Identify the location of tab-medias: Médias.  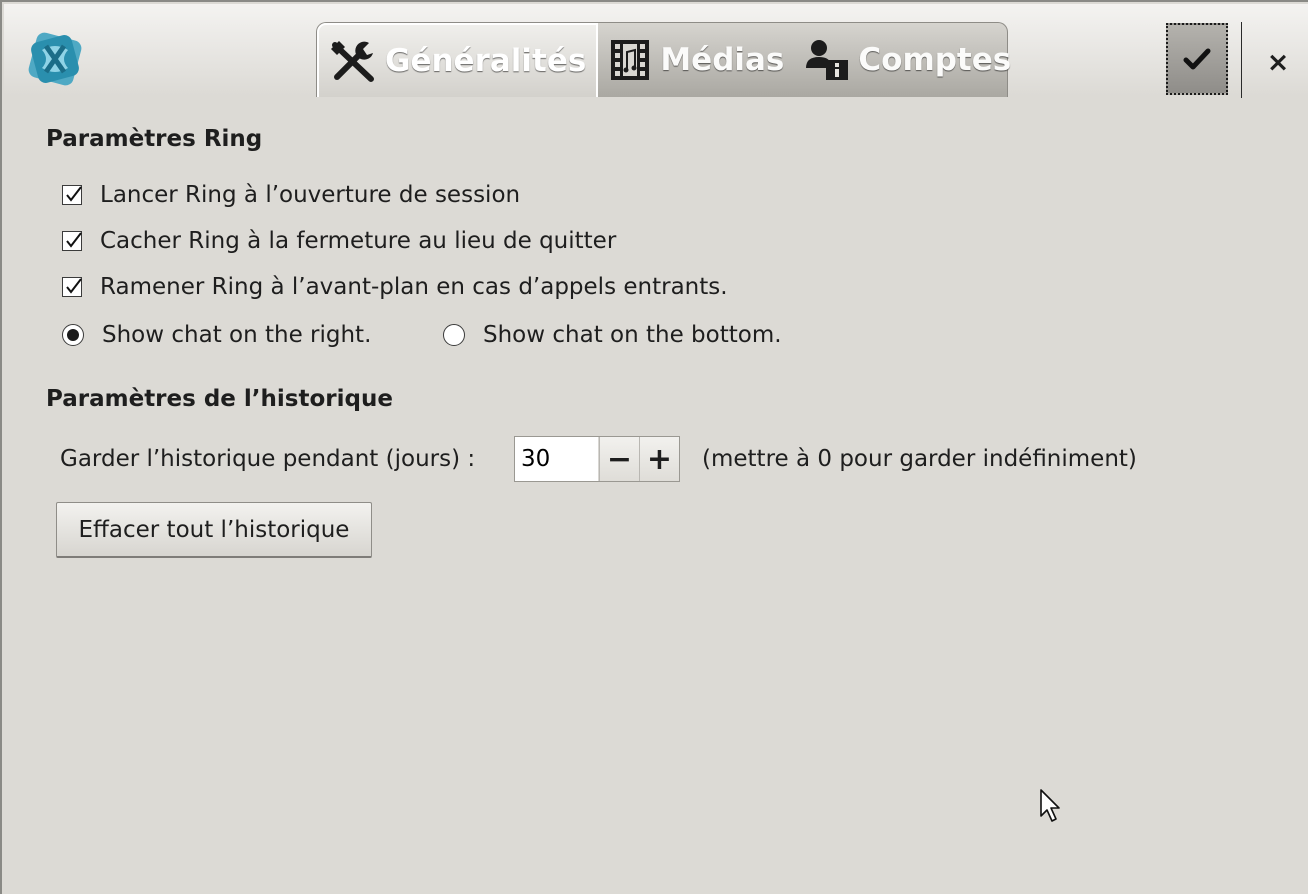
(696, 60).